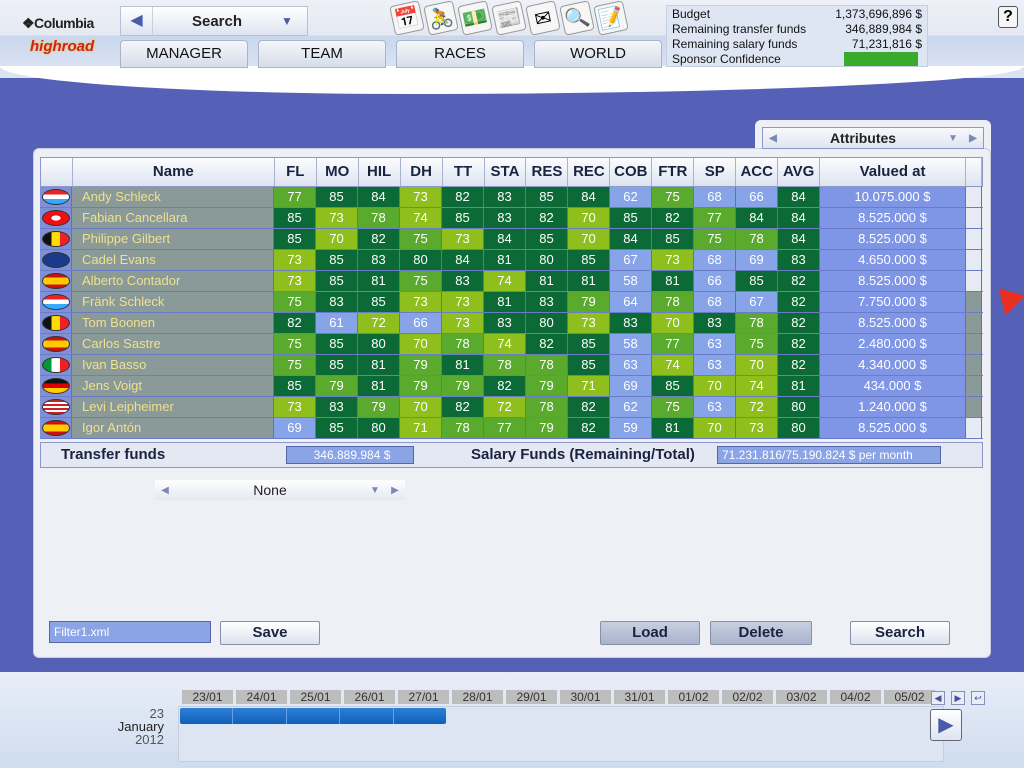  Describe the element at coordinates (589, 172) in the screenshot. I see `column-header: REC` at that location.